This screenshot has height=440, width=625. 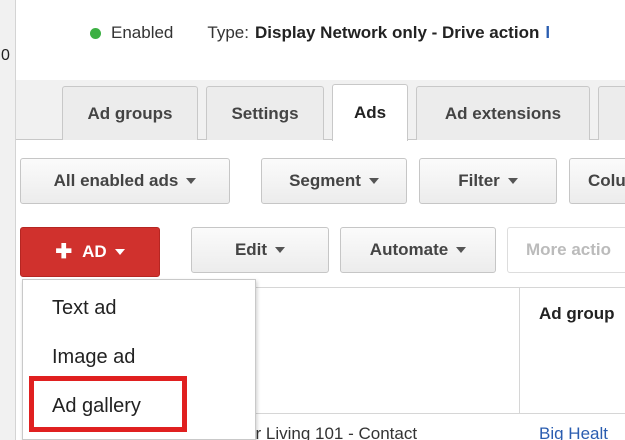 What do you see at coordinates (228, 32) in the screenshot?
I see `type-label: Type:` at bounding box center [228, 32].